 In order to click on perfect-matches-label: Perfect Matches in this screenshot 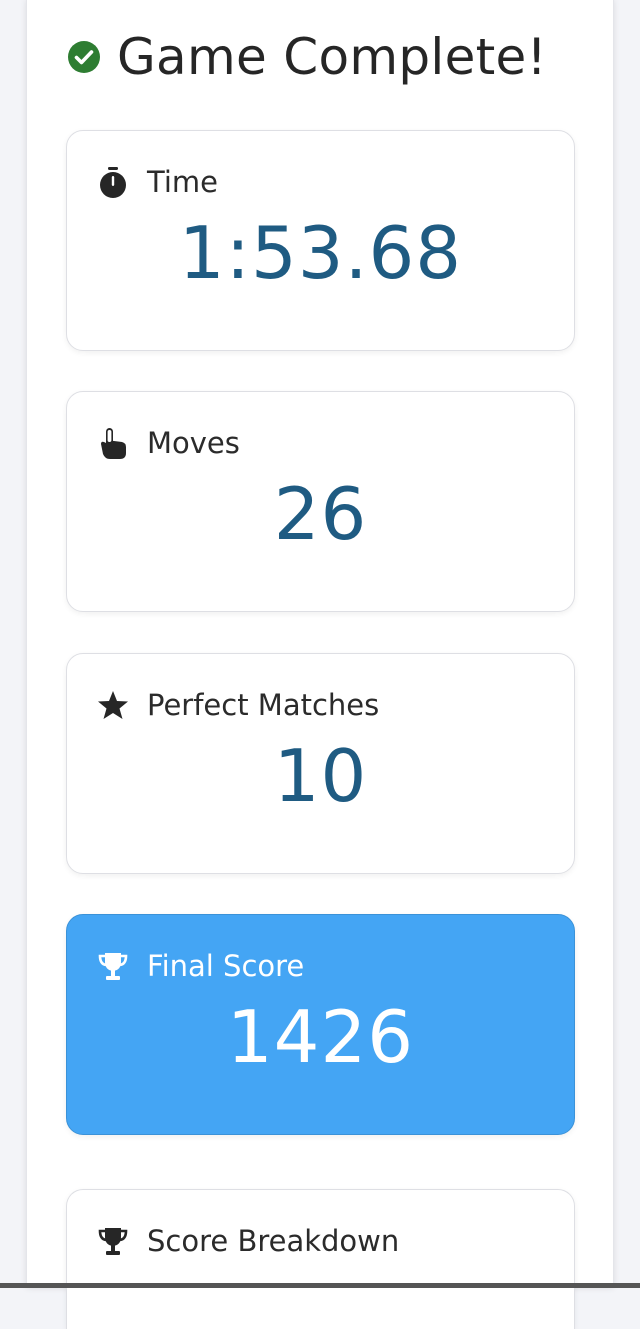, I will do `click(263, 705)`.